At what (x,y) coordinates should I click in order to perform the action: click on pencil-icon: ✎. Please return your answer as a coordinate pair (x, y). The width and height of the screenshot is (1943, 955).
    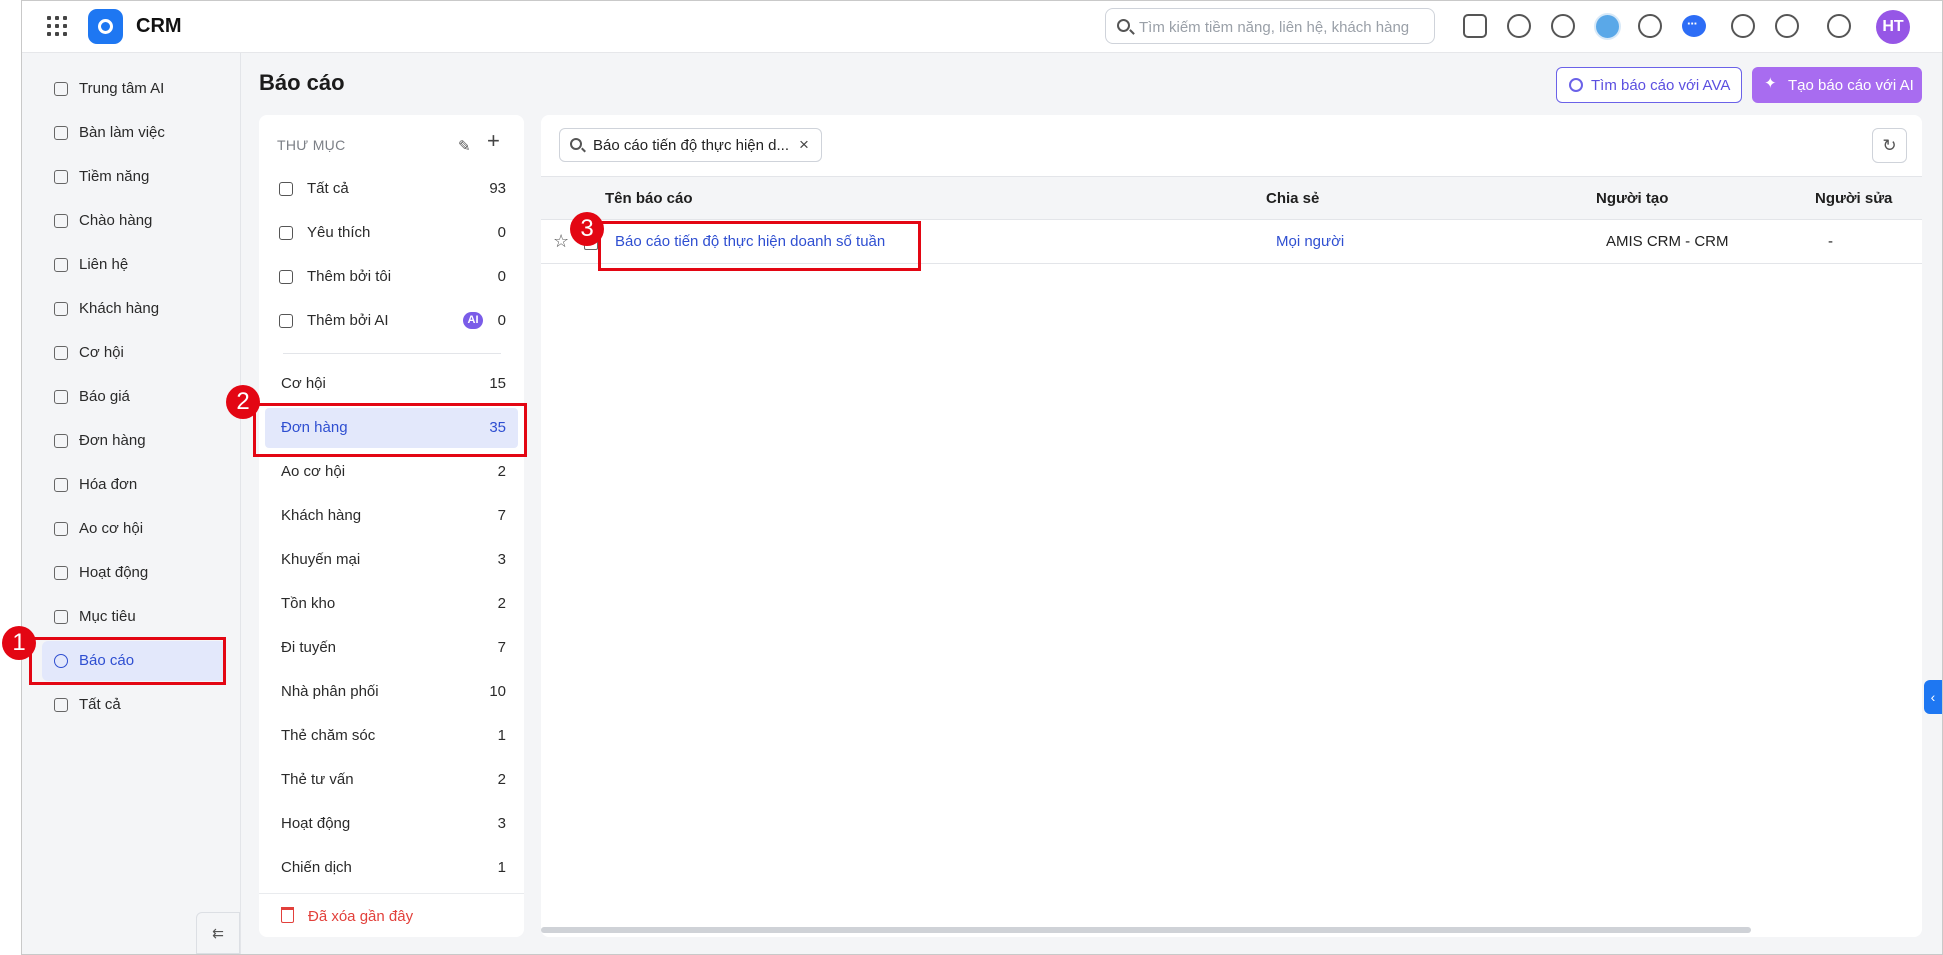
    Looking at the image, I should click on (466, 146).